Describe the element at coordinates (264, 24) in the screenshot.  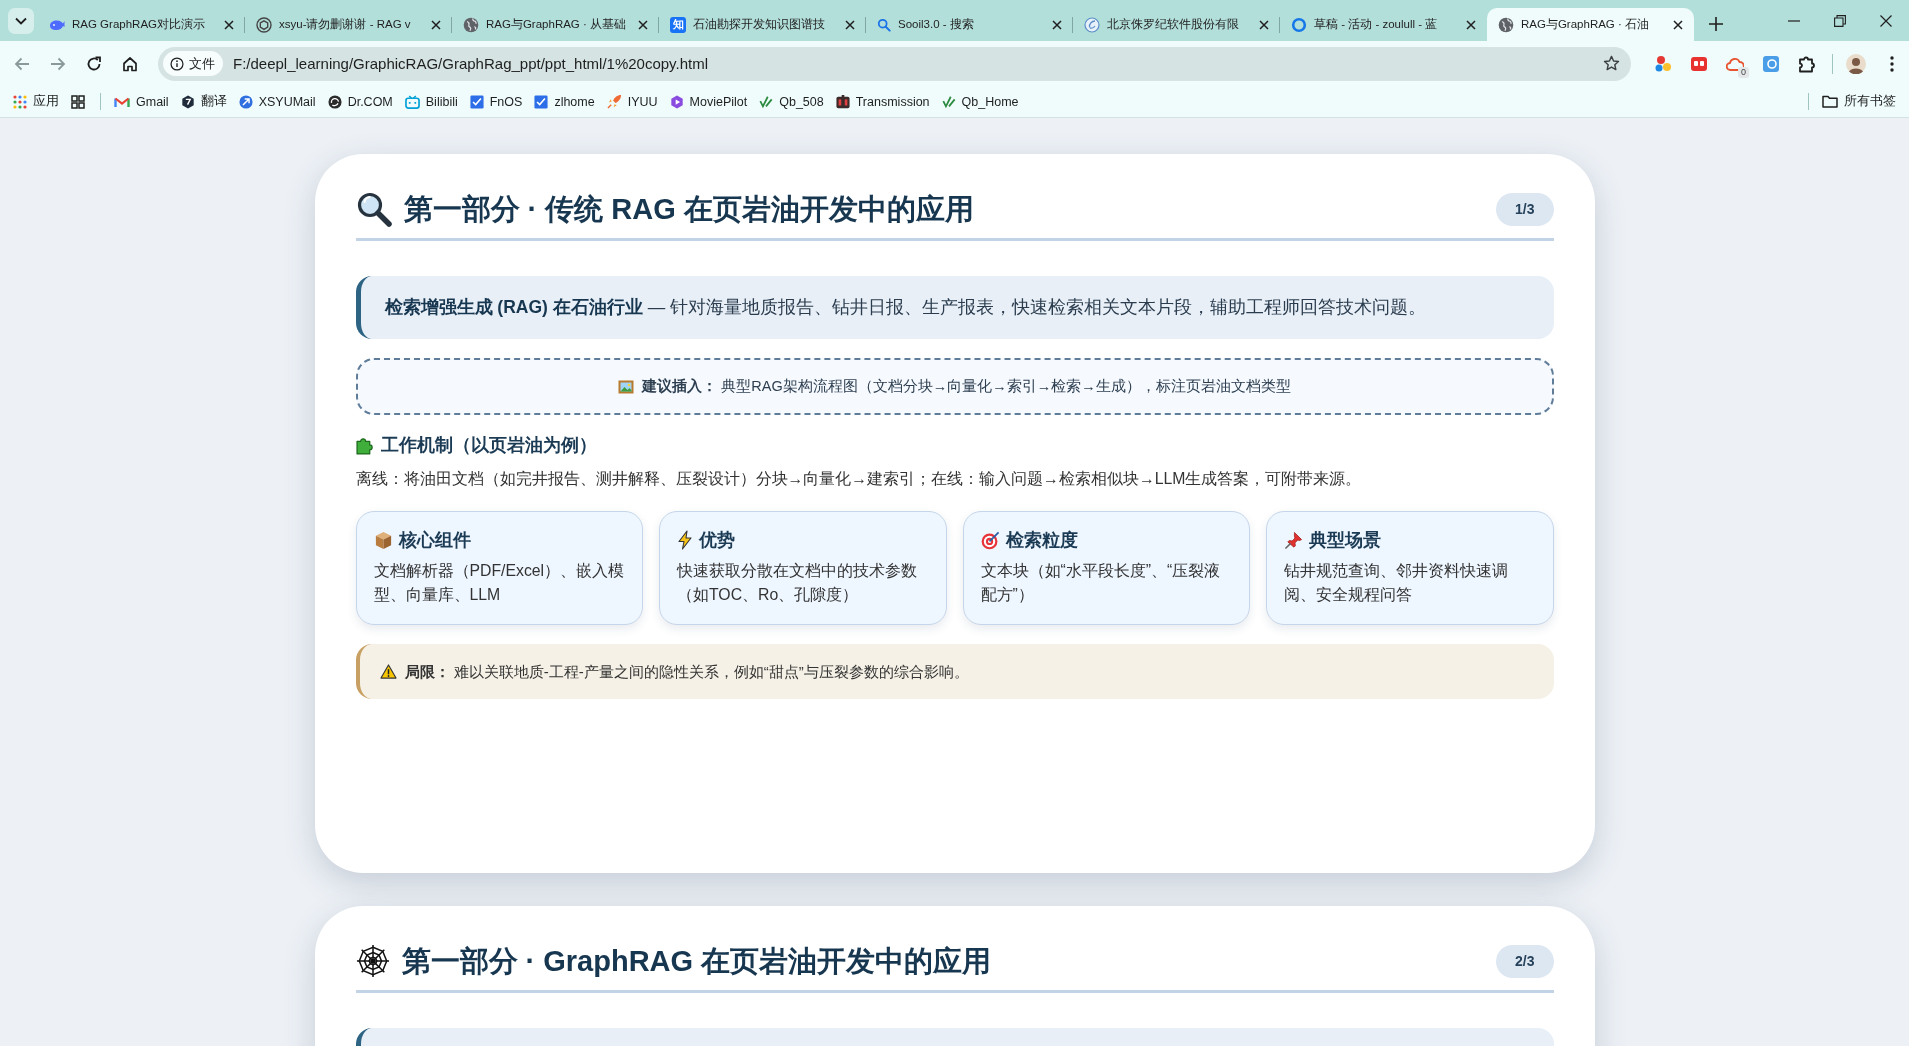
I see `hexagon-ring-icon` at that location.